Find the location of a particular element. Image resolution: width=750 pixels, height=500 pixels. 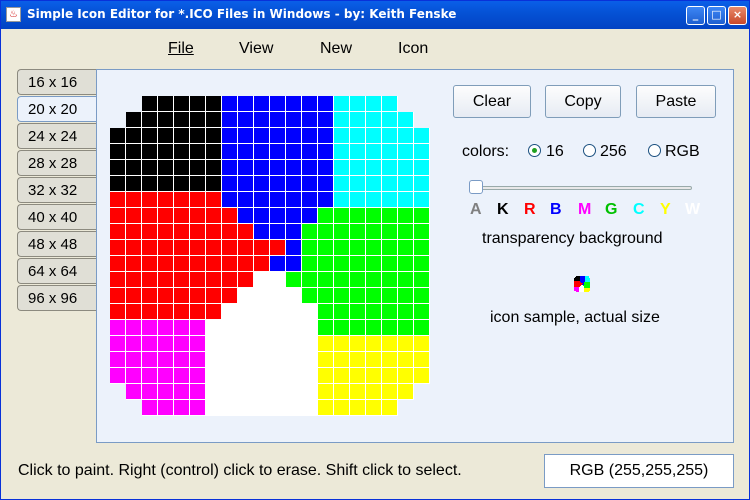

transparency-letter-g: G is located at coordinates (611, 210).